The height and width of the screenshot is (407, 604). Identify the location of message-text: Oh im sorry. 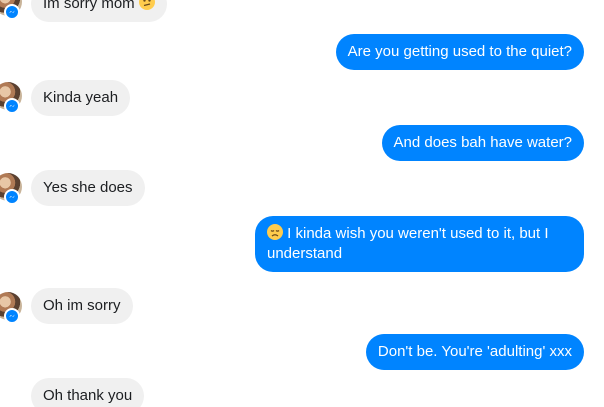
(82, 305).